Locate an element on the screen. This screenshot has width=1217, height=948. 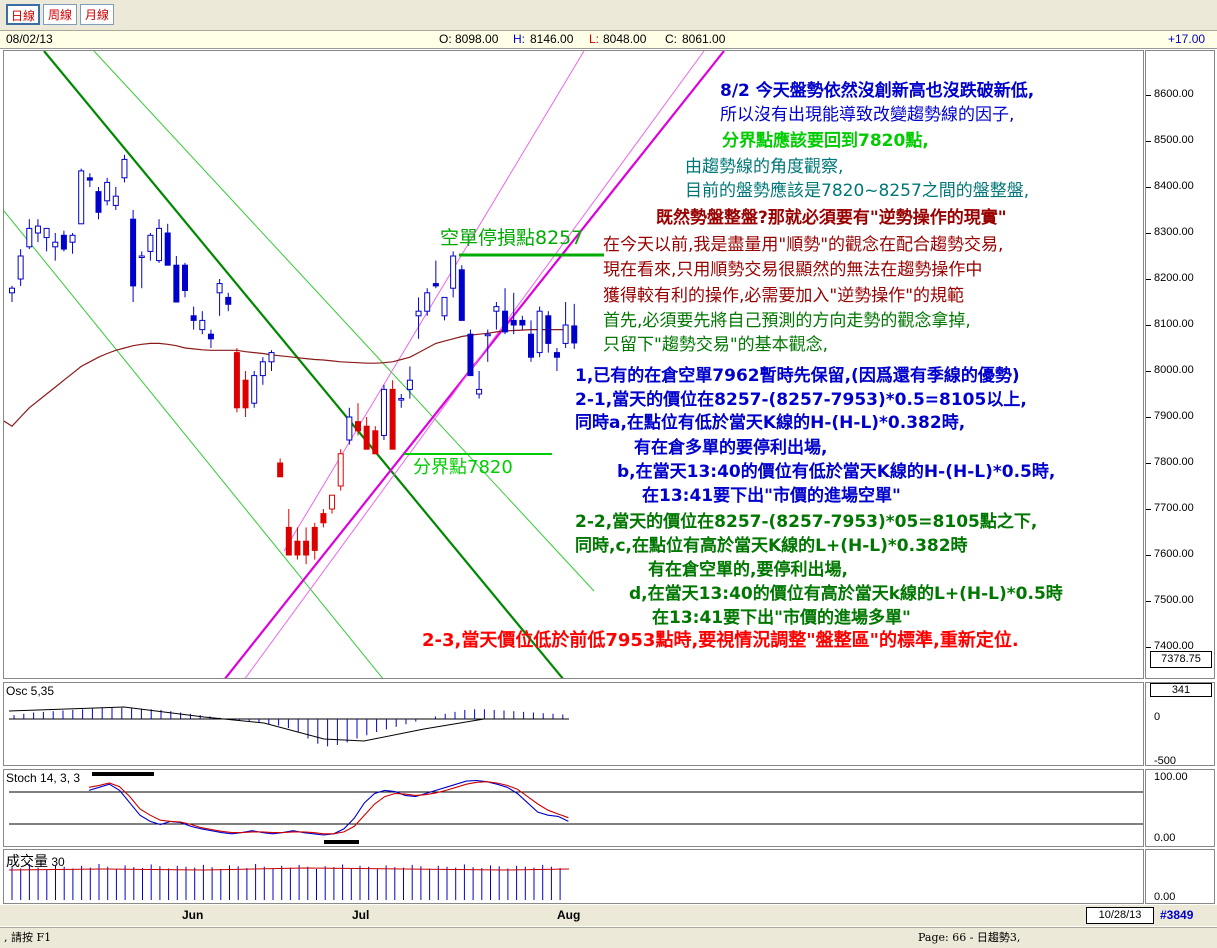
stop-loss-label: 空單停損點8257 is located at coordinates (512, 238).